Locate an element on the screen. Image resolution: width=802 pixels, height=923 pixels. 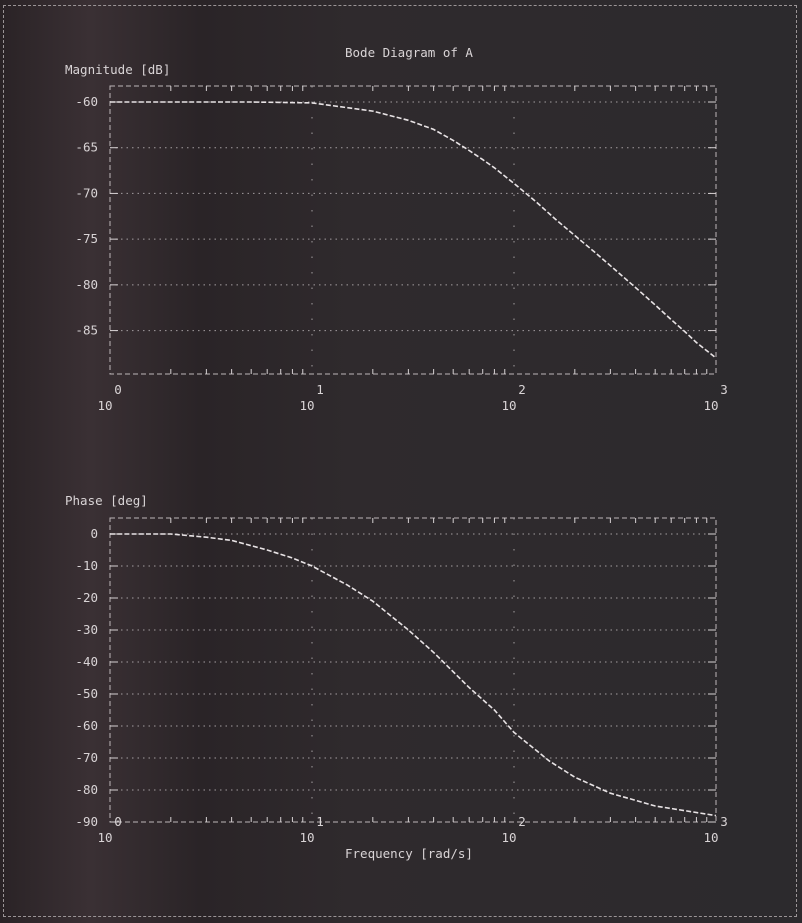
y-tick-label: -65 is located at coordinates (86, 147).